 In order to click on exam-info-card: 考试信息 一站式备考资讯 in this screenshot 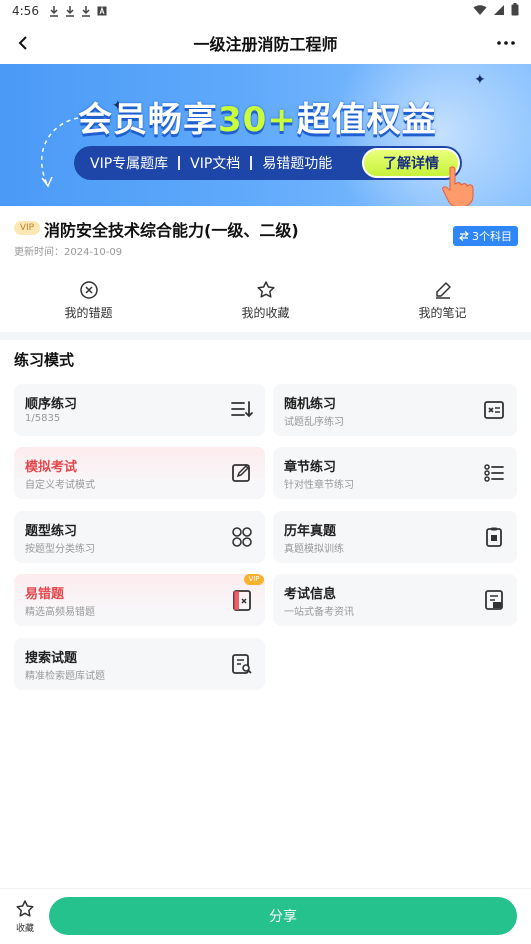, I will do `click(395, 600)`.